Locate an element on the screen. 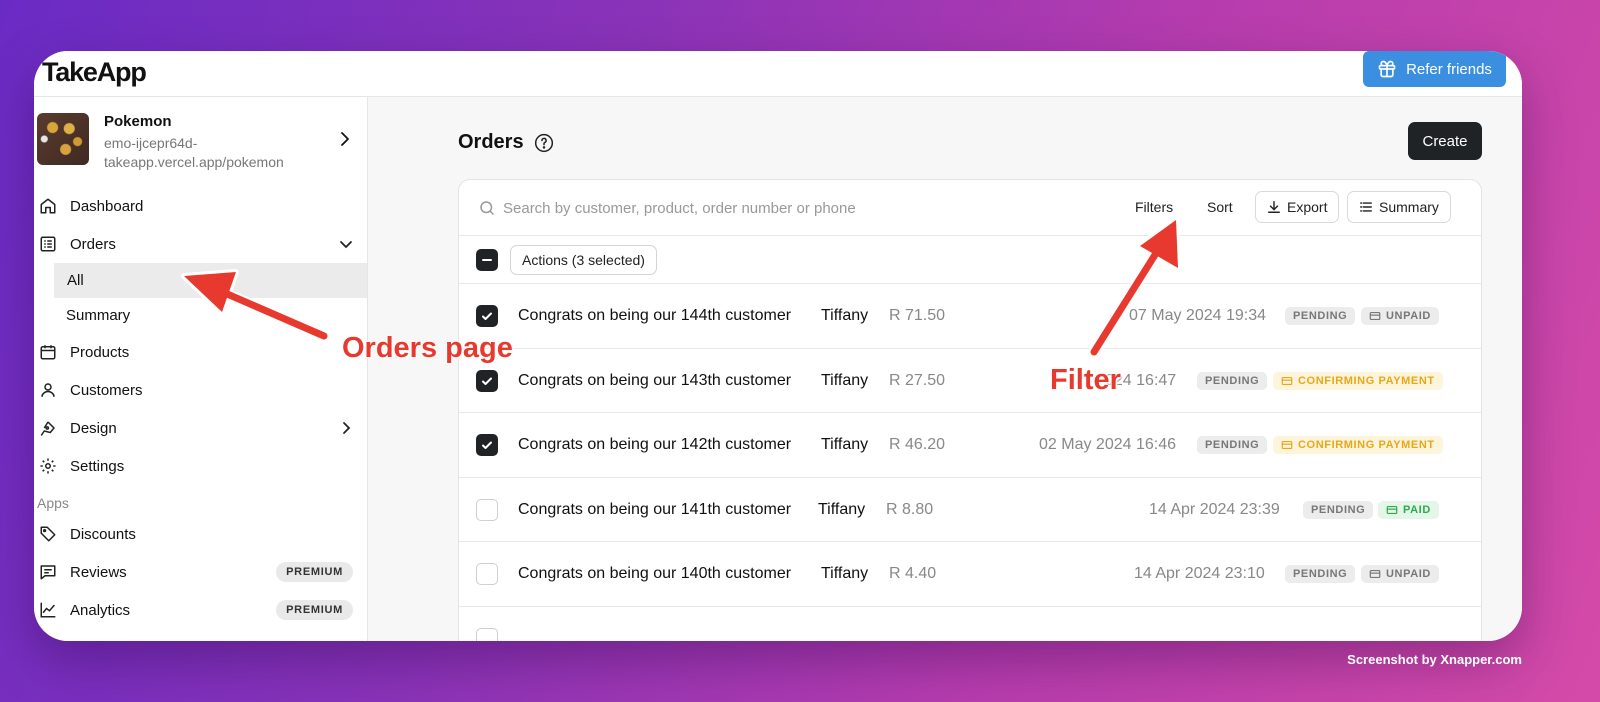  sidebar-item-label: Settings is located at coordinates (97, 466).